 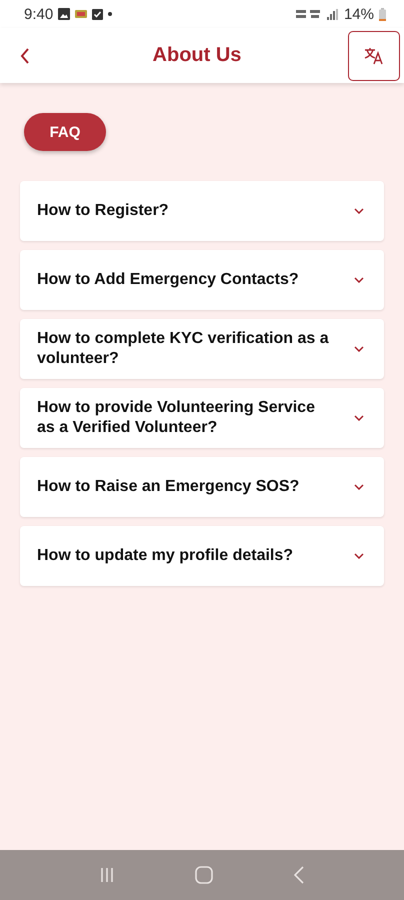 What do you see at coordinates (203, 875) in the screenshot?
I see `home-icon` at bounding box center [203, 875].